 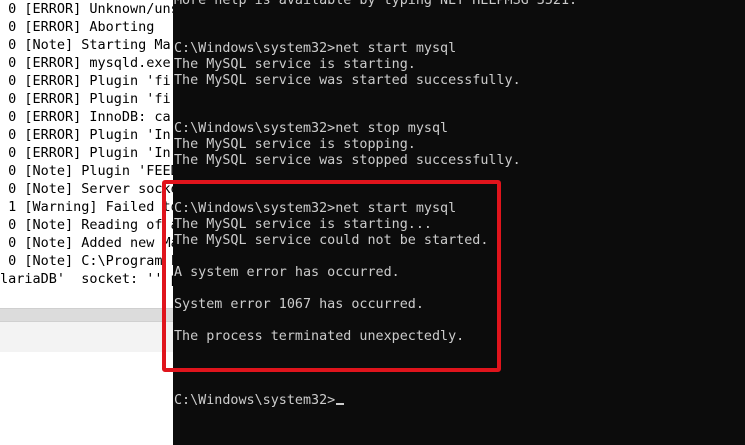 I want to click on text-cursor, so click(x=340, y=404).